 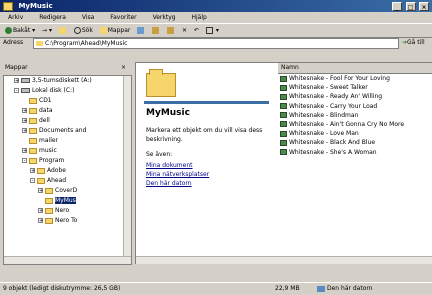 I want to click on tree-item: + data, so click(x=67, y=111).